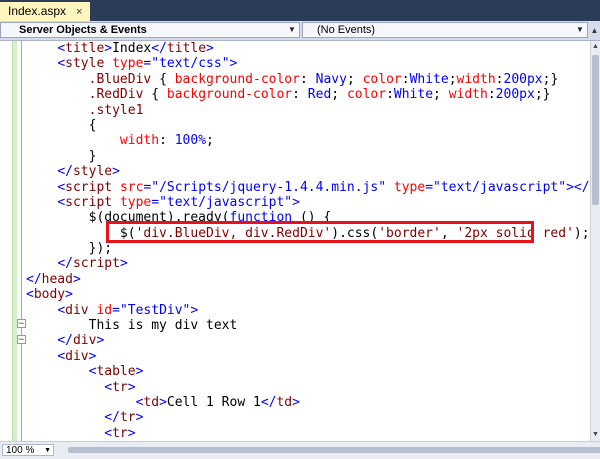  Describe the element at coordinates (308, 294) in the screenshot. I see `code-line: <body>` at that location.